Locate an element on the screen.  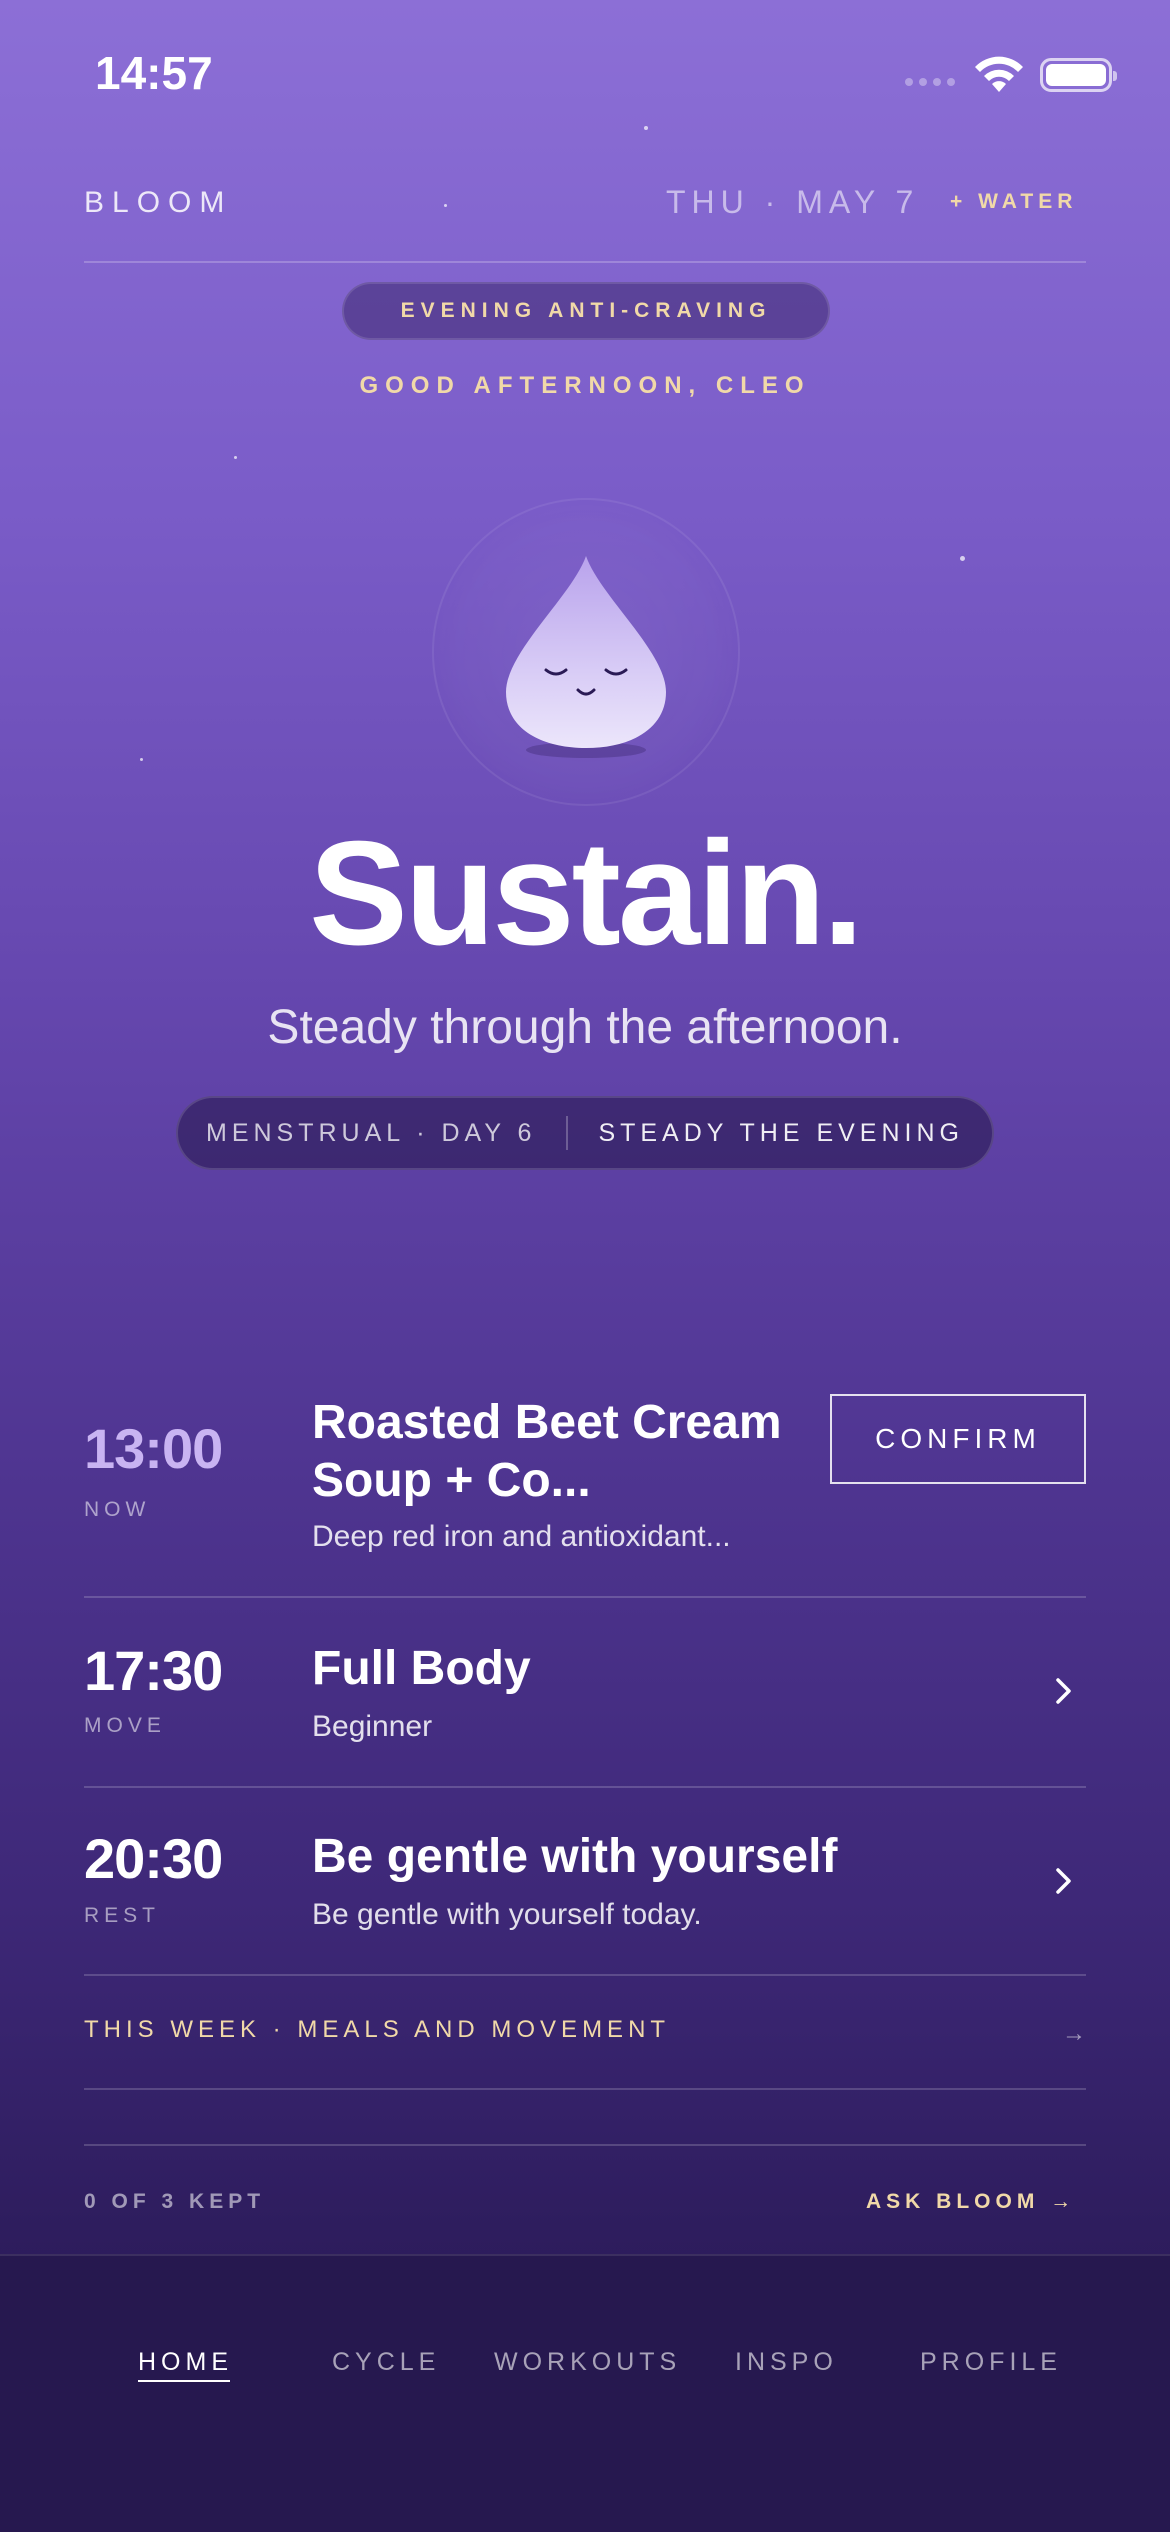
current-date: THU · MAY 7 is located at coordinates (793, 202).